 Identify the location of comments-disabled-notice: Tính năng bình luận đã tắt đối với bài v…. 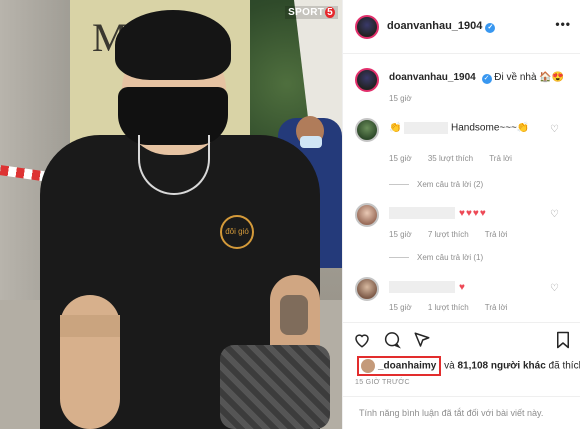
(461, 412).